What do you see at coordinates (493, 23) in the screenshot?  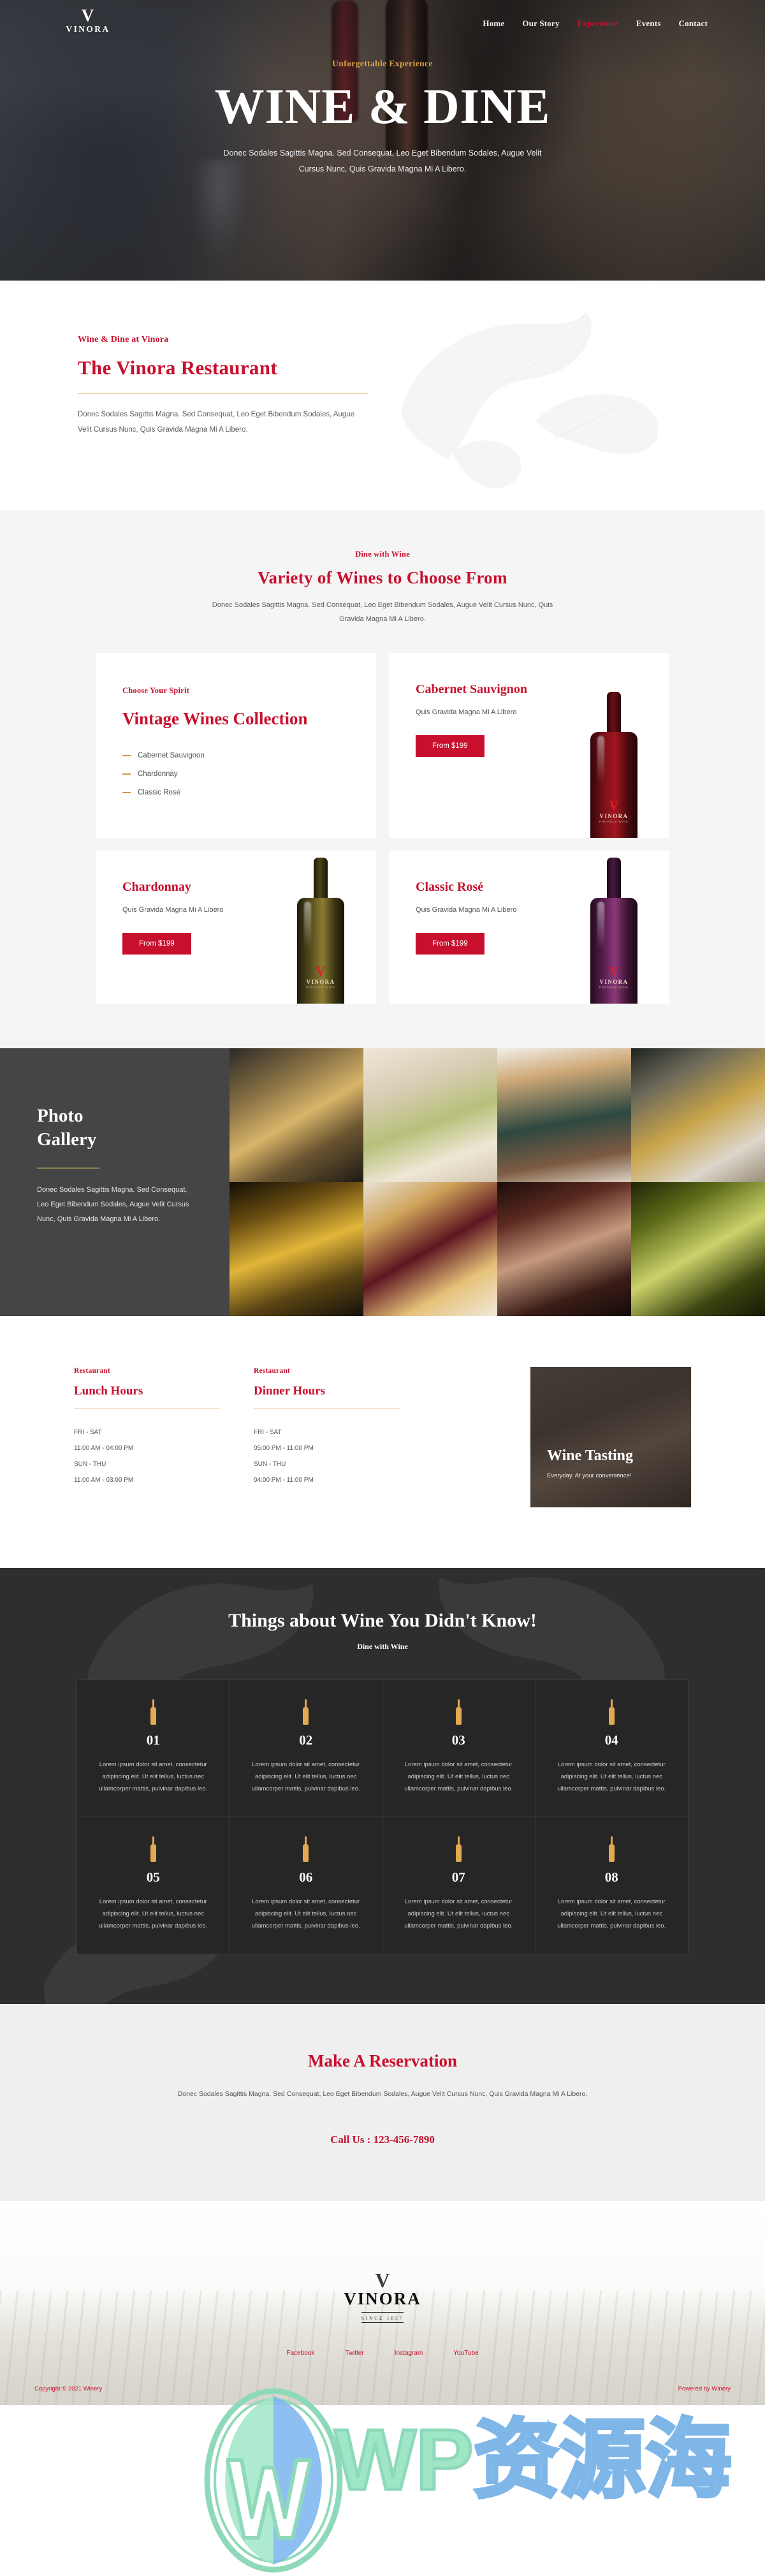 I see `nav-item-home: Home` at bounding box center [493, 23].